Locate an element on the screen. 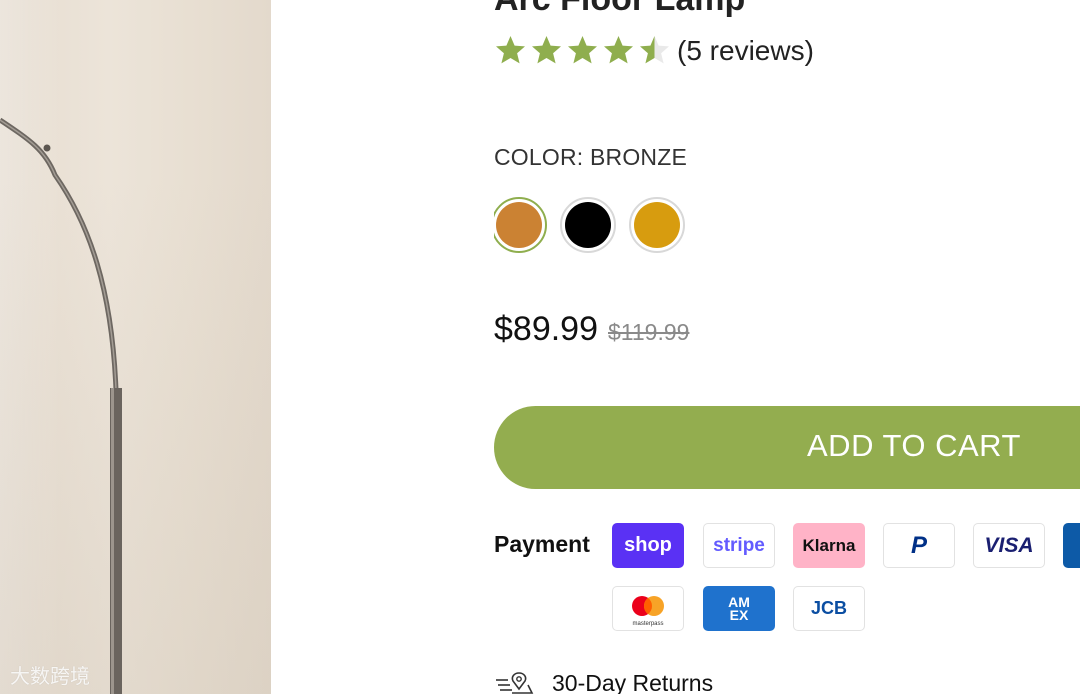 The width and height of the screenshot is (1080, 694). jcb-label: JCB is located at coordinates (828, 608).